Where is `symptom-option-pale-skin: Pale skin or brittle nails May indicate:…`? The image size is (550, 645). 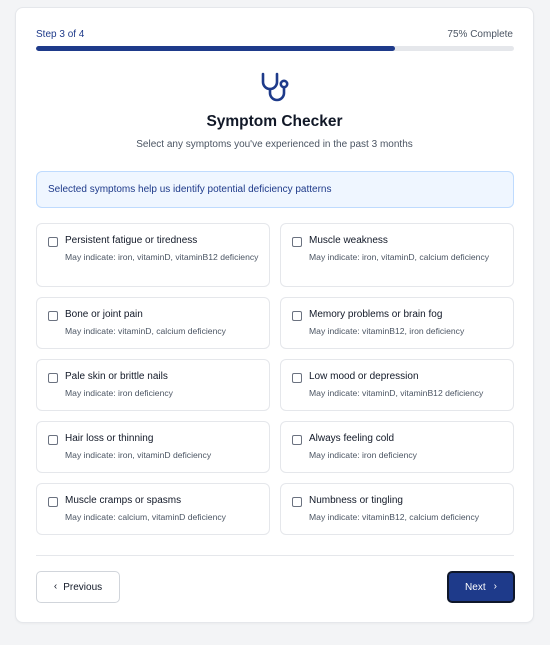
symptom-option-pale-skin: Pale skin or brittle nails May indicate:… is located at coordinates (153, 385).